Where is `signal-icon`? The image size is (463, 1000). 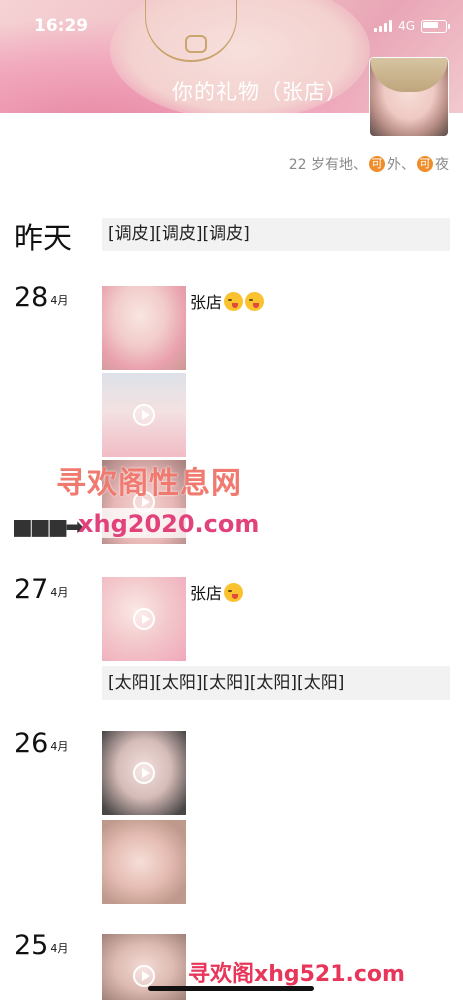 signal-icon is located at coordinates (383, 26).